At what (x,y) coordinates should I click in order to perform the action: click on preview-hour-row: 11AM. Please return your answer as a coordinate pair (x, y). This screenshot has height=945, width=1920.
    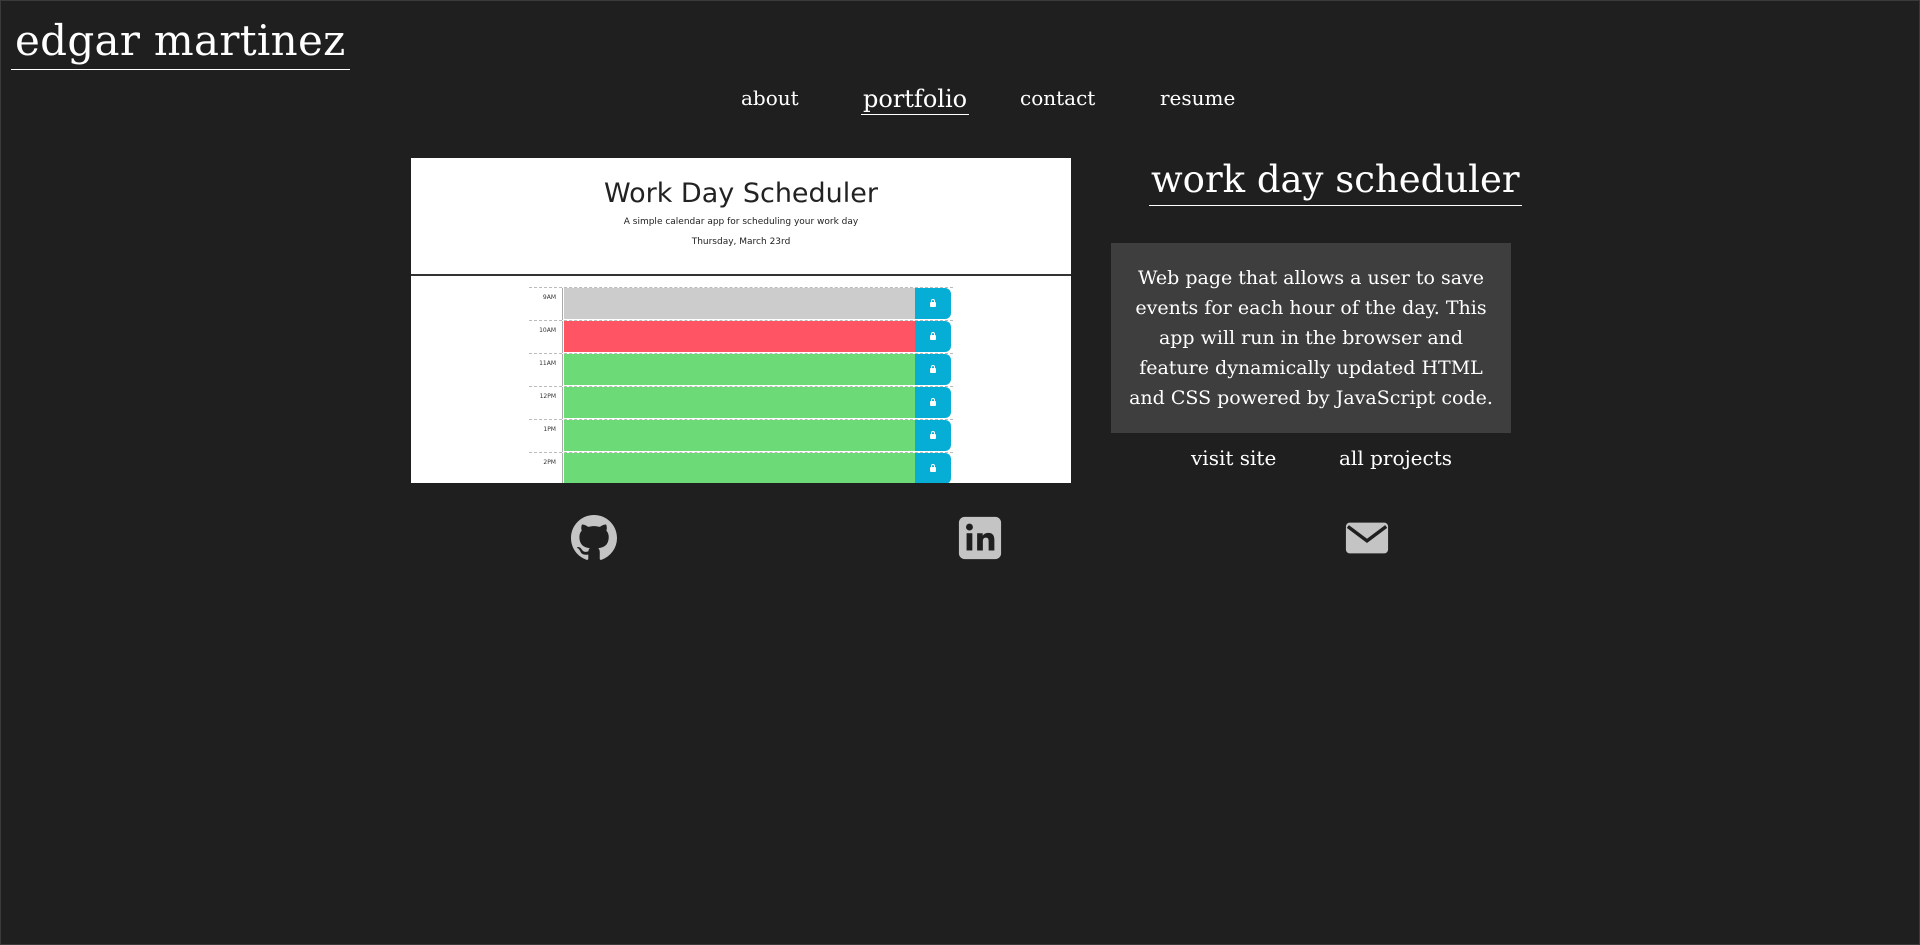
    Looking at the image, I should click on (741, 369).